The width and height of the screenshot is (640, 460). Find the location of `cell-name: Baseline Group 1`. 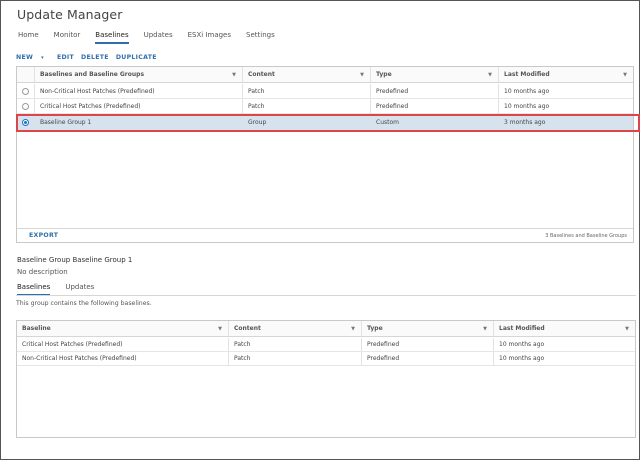

cell-name: Baseline Group 1 is located at coordinates (139, 122).